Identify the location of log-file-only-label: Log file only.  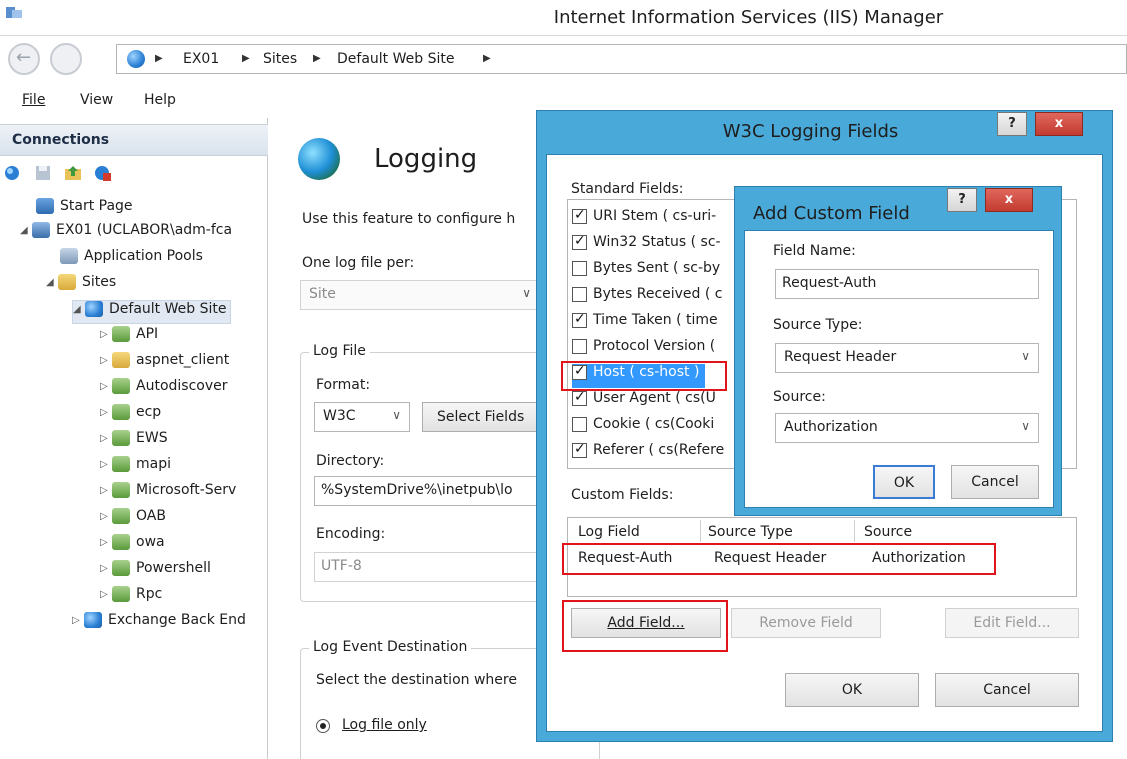
(384, 725).